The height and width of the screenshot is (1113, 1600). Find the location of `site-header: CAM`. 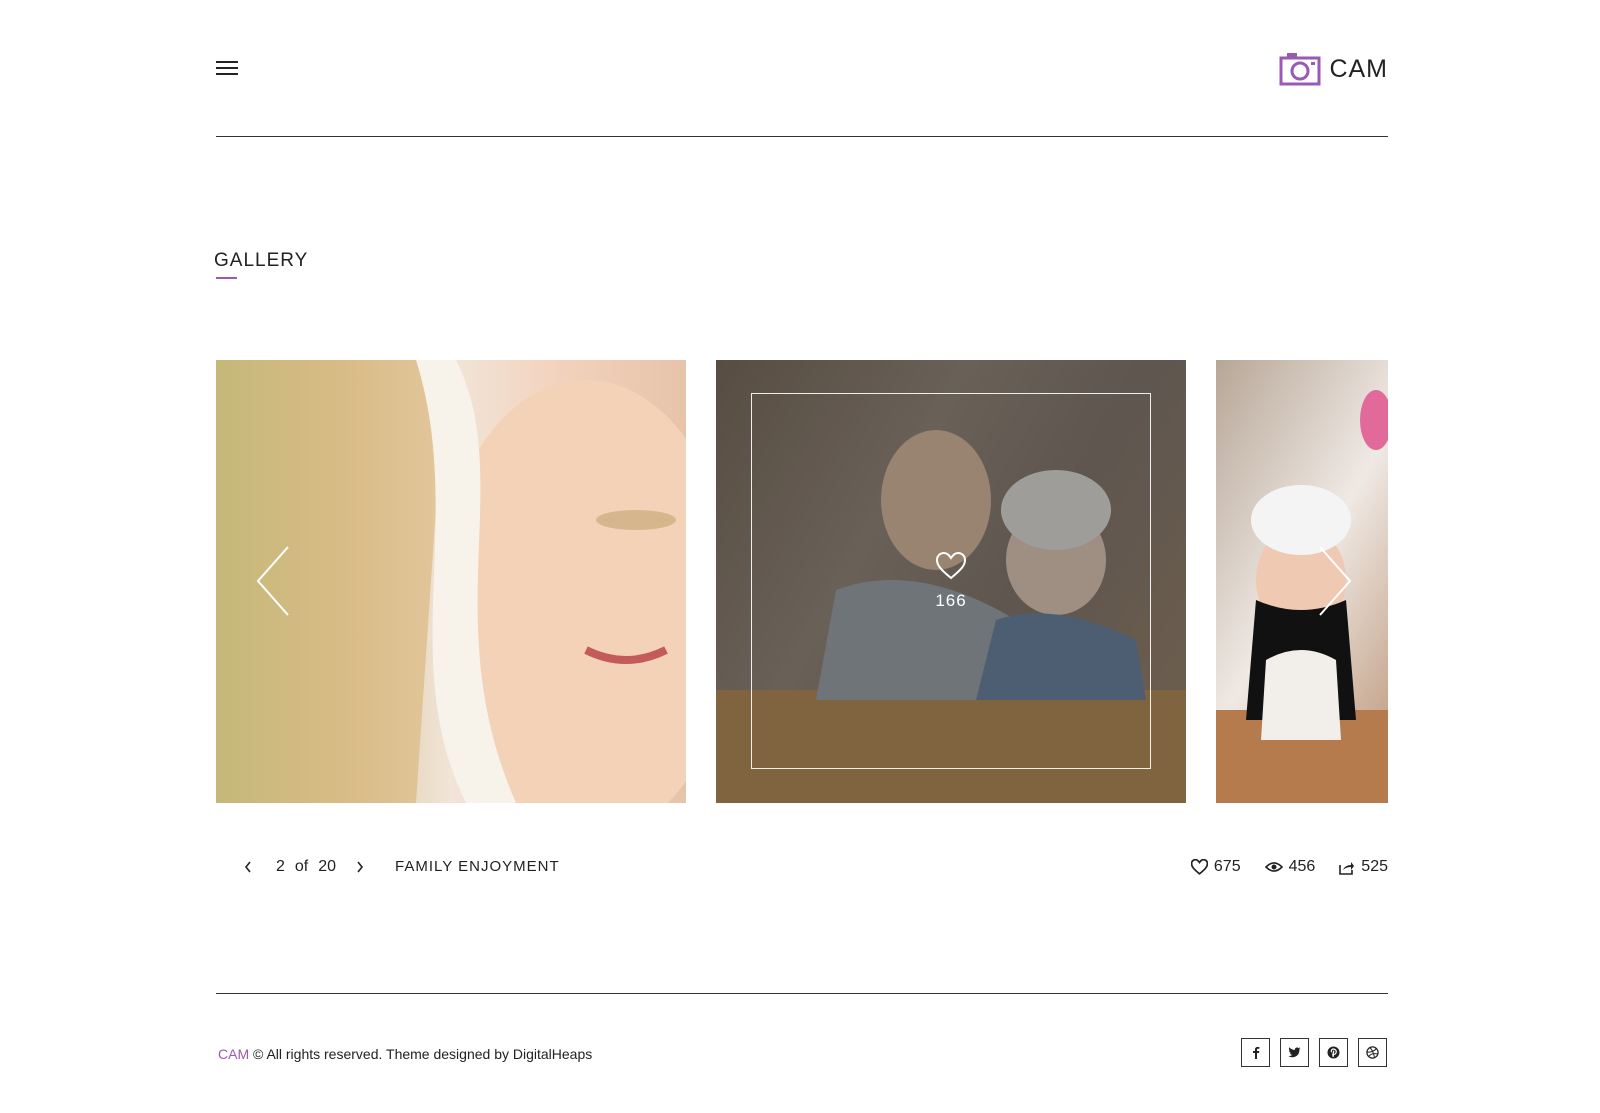

site-header: CAM is located at coordinates (802, 68).